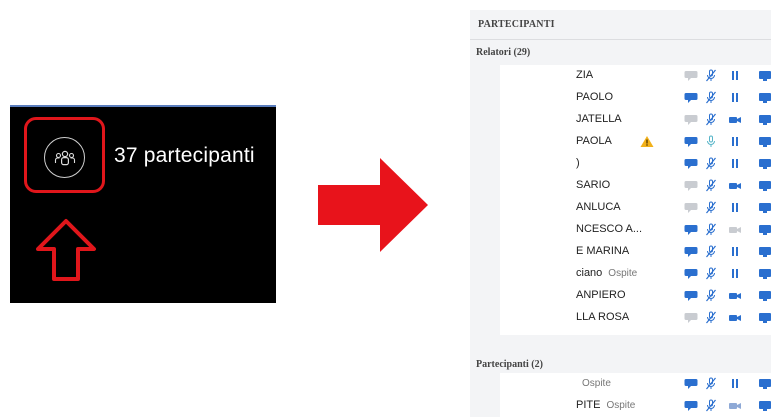 This screenshot has width=771, height=417. I want to click on participant-row: LLA ROSA, so click(635, 318).